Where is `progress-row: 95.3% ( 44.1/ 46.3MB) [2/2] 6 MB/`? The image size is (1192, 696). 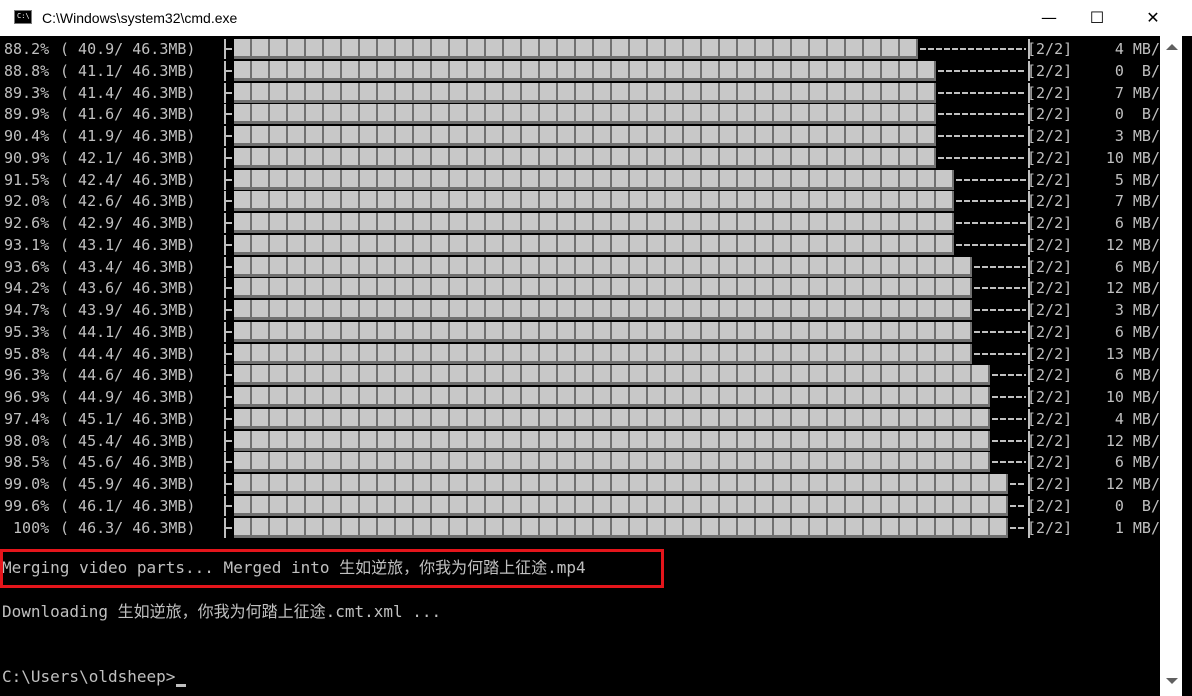 progress-row: 95.3% ( 44.1/ 46.3MB) [2/2] 6 MB/ is located at coordinates (580, 332).